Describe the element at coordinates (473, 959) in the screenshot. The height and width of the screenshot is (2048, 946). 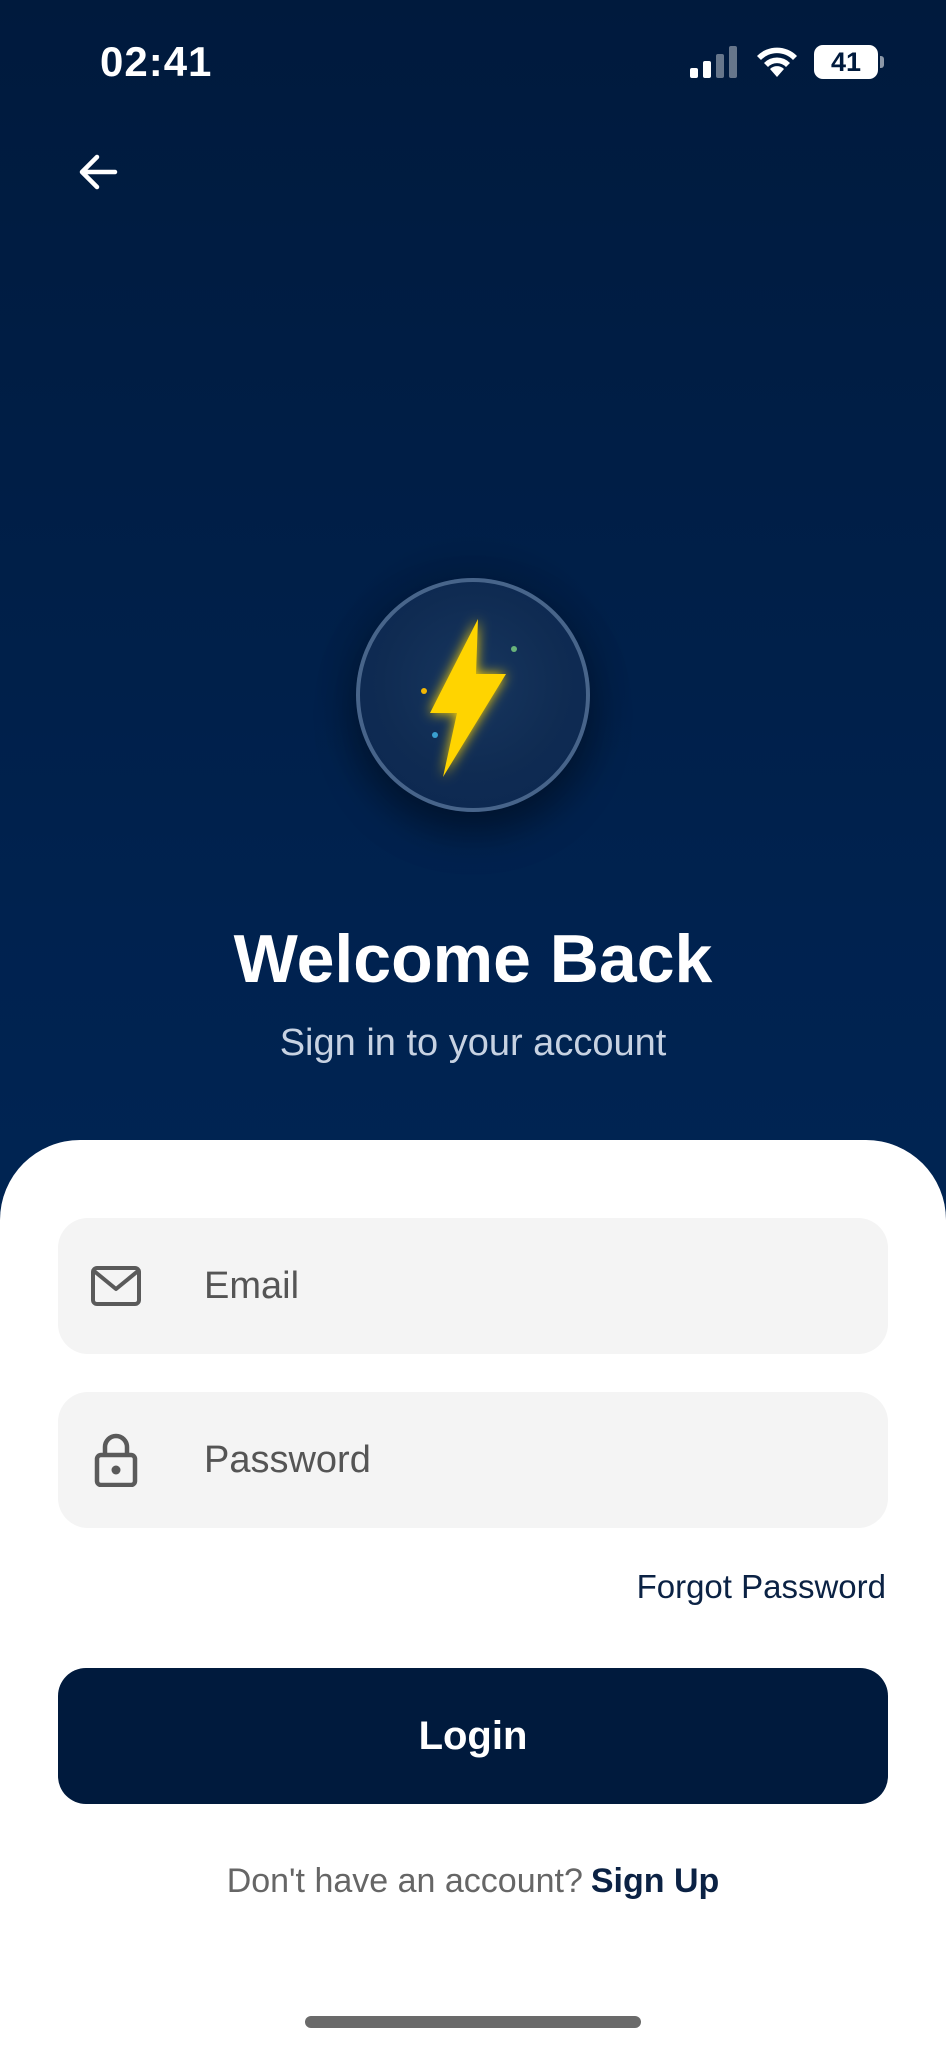
I see `page-title: Welcome Back` at that location.